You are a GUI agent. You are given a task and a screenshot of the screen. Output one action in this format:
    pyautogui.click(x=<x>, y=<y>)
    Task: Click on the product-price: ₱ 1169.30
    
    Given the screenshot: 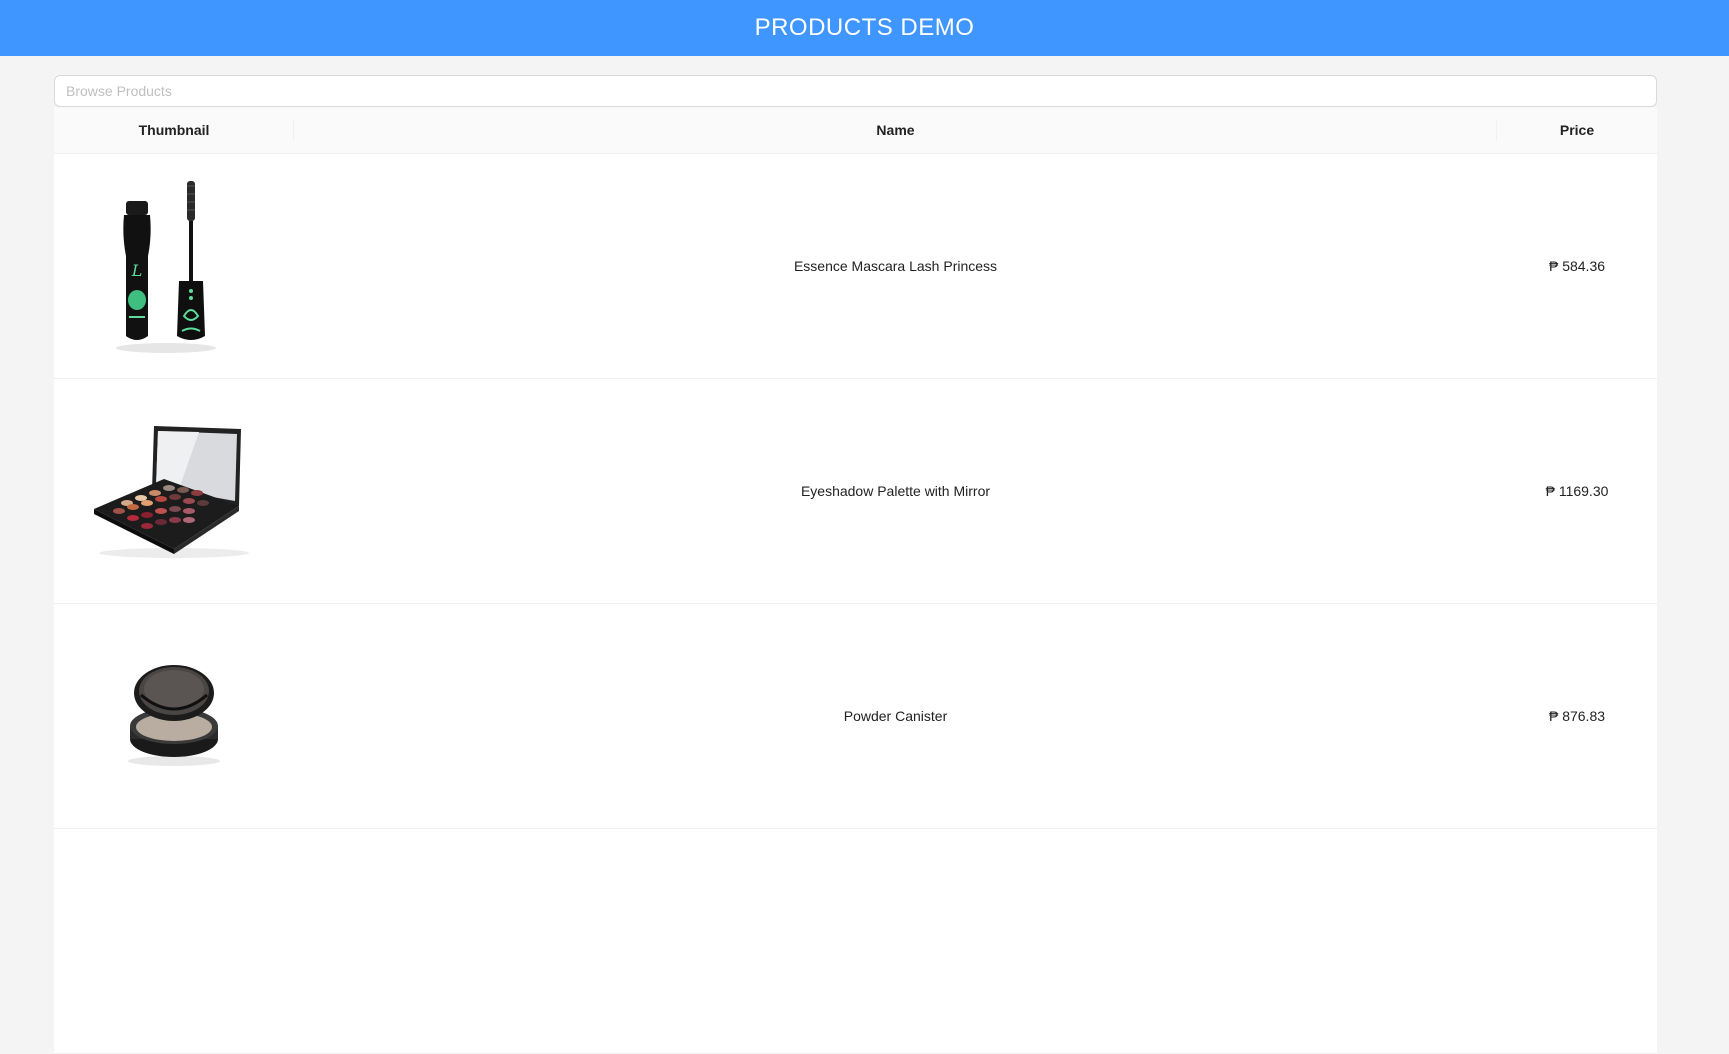 What is the action you would take?
    pyautogui.click(x=1577, y=491)
    